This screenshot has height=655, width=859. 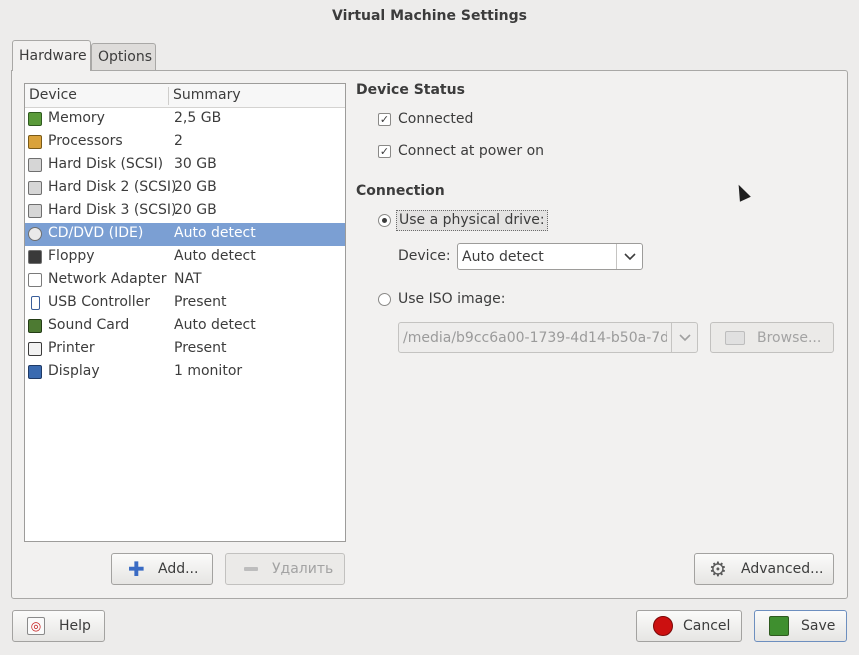 What do you see at coordinates (472, 220) in the screenshot?
I see `physical-drive-label: Use a physical drive:` at bounding box center [472, 220].